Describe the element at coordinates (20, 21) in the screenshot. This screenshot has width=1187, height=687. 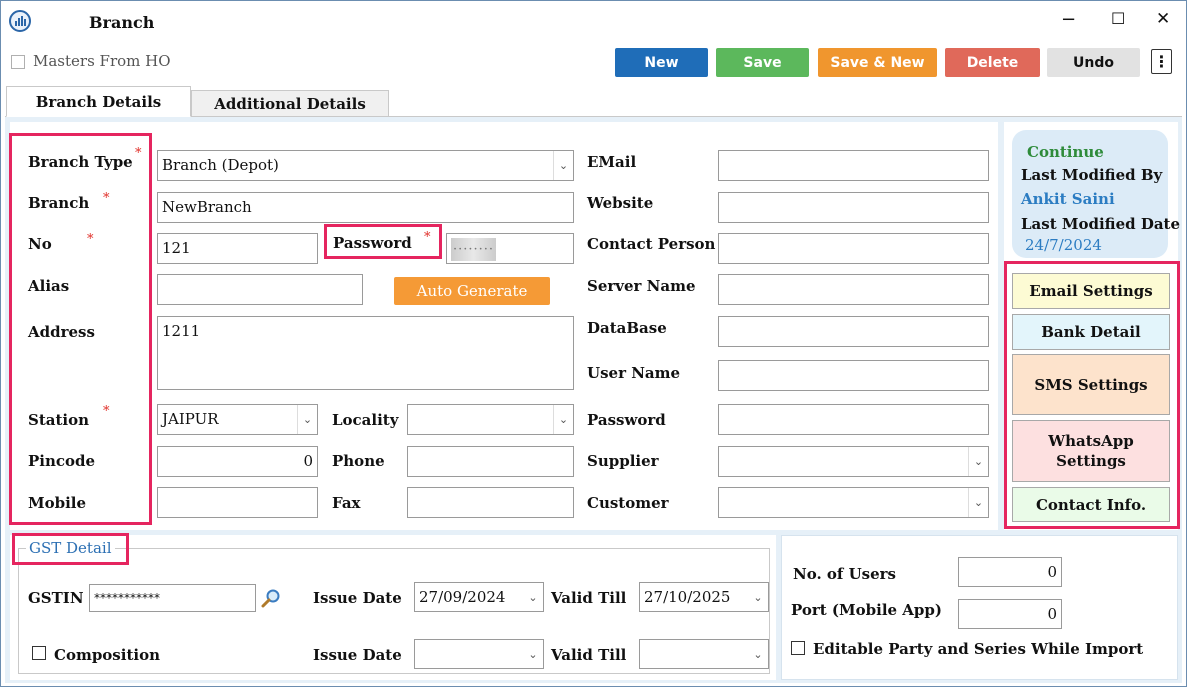
I see `app-logo-icon` at that location.